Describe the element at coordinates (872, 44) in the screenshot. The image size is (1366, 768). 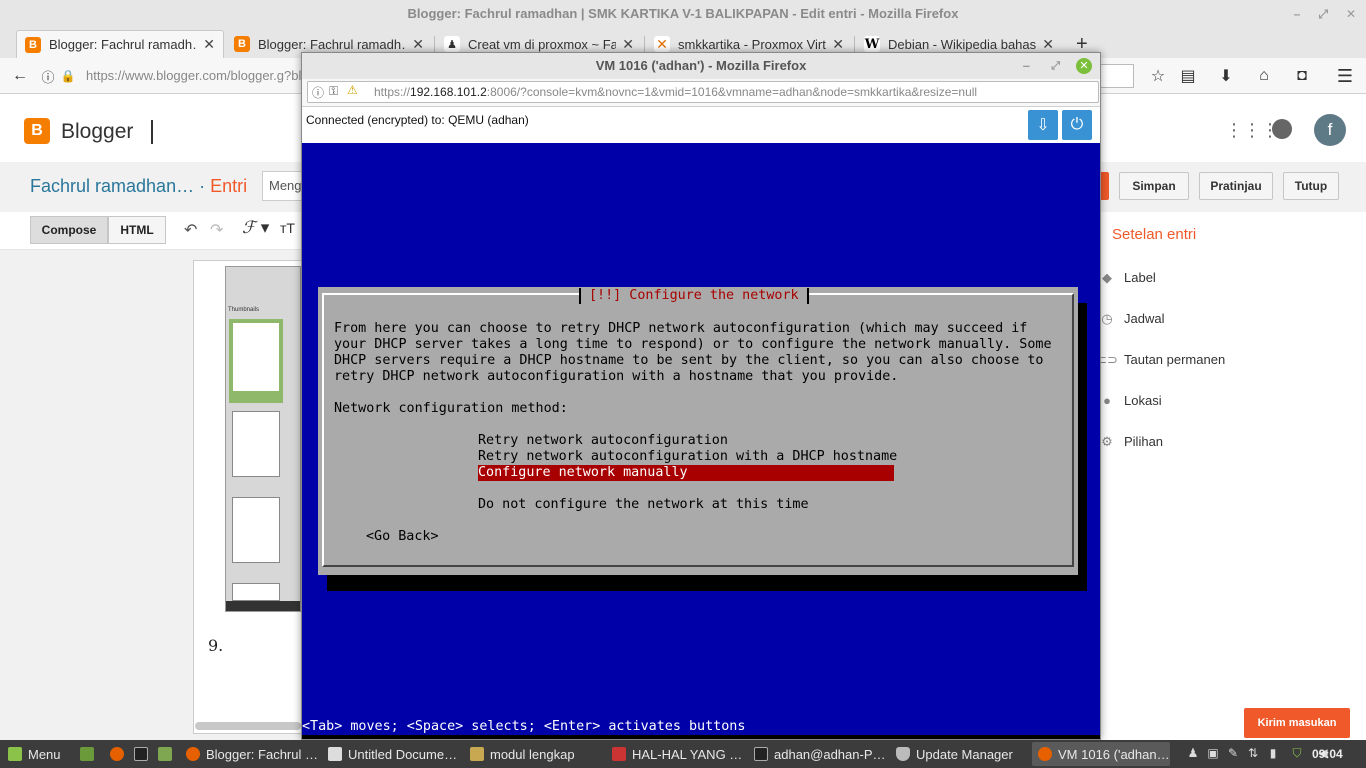
I see `wikipedia-icon: W` at that location.